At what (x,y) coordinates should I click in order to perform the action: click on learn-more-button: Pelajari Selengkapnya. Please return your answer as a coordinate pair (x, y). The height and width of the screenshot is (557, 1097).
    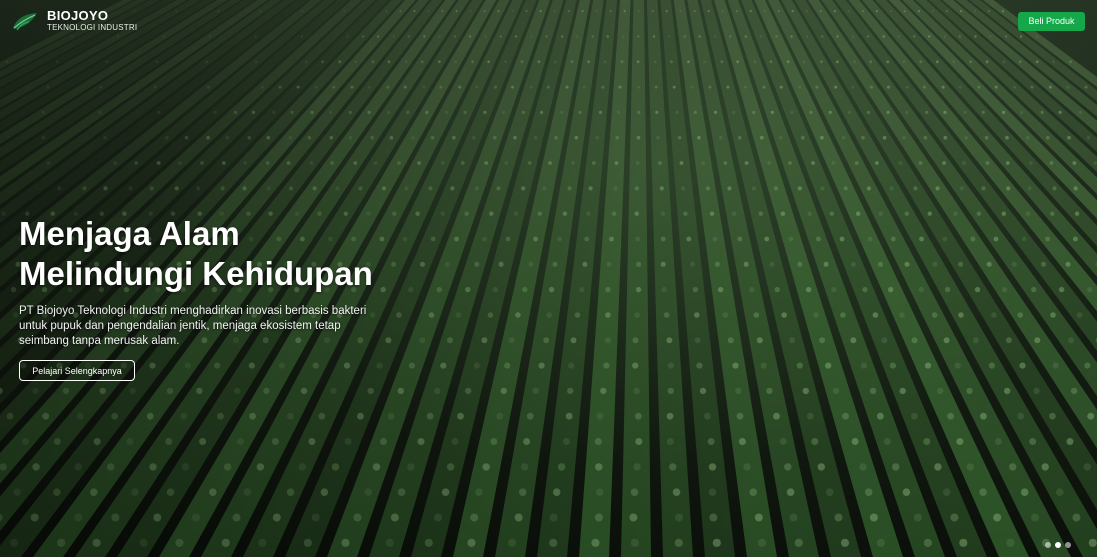
    Looking at the image, I should click on (77, 370).